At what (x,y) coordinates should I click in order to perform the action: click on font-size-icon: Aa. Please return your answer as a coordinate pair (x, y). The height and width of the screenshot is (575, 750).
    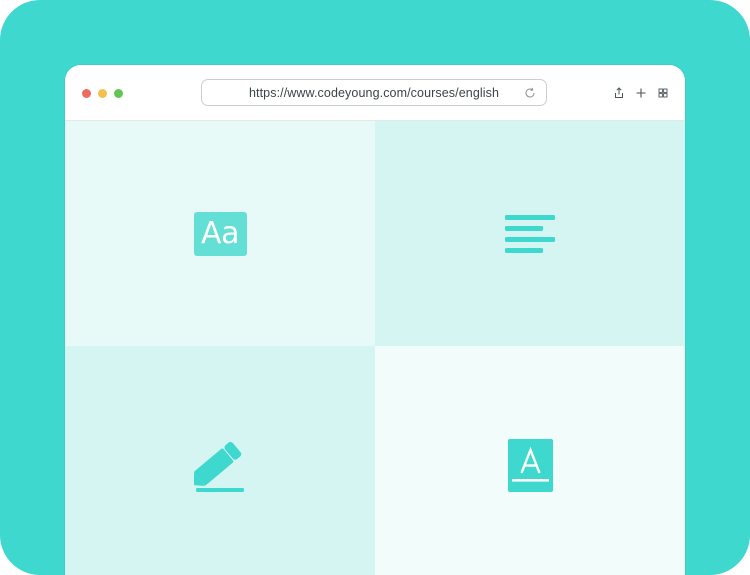
    Looking at the image, I should click on (220, 233).